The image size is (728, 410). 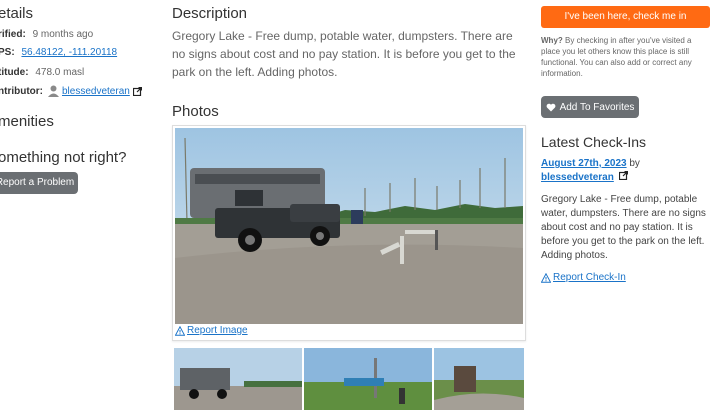 I want to click on problem-heading: omething not right?, so click(x=63, y=157).